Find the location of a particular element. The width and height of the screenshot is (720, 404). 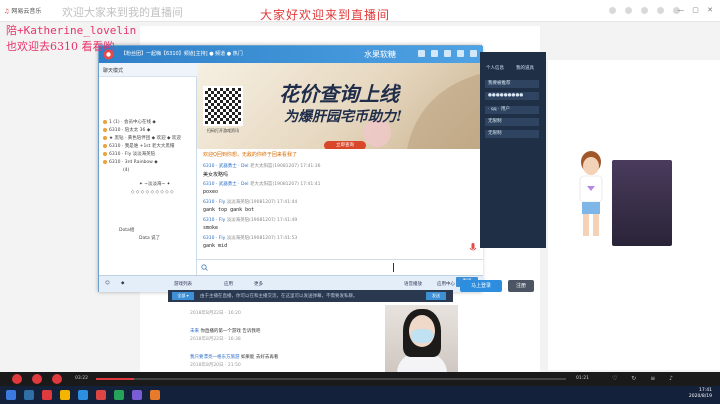

minimize-icon is located at coordinates (447, 53).